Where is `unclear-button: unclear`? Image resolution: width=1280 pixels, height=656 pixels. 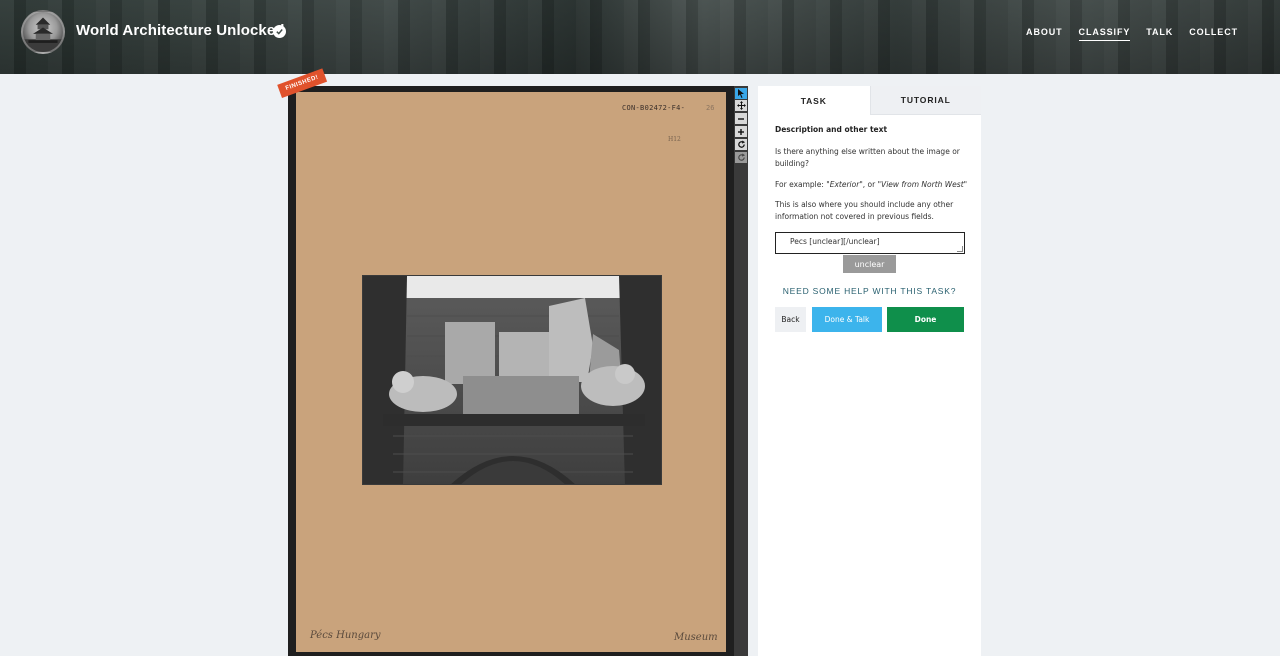 unclear-button: unclear is located at coordinates (869, 264).